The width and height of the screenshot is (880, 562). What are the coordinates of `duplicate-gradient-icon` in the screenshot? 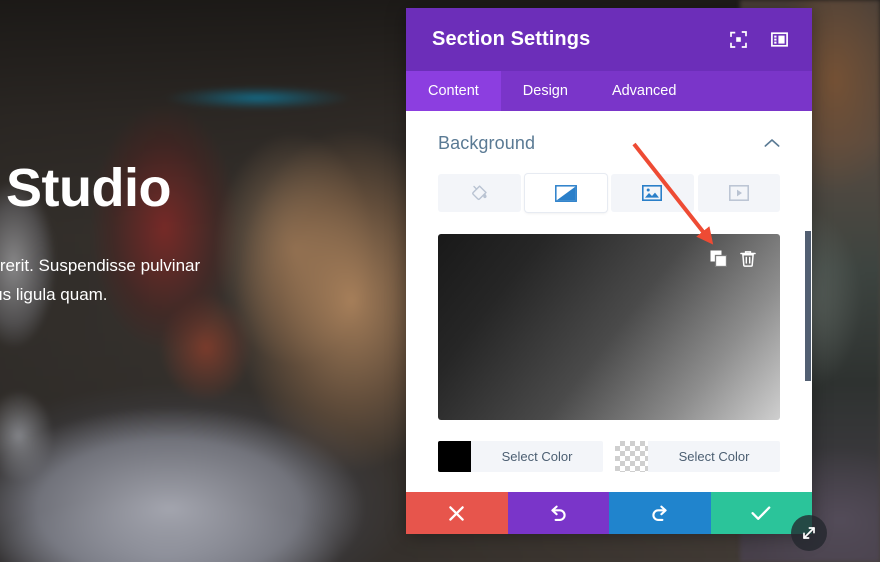 It's located at (719, 261).